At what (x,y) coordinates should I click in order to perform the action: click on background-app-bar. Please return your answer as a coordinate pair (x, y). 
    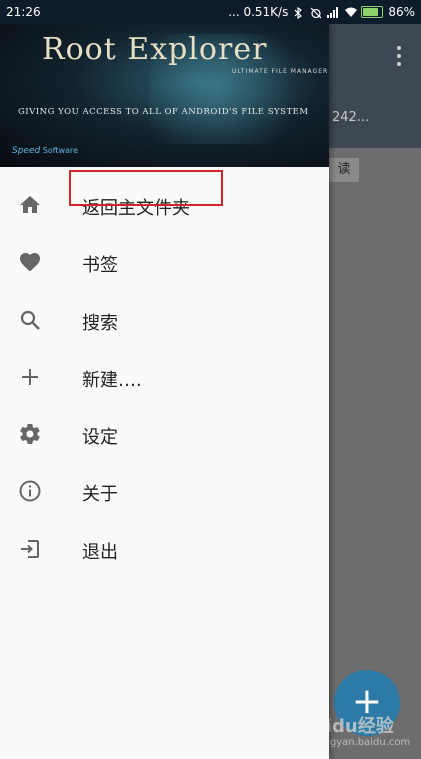
    Looking at the image, I should click on (375, 86).